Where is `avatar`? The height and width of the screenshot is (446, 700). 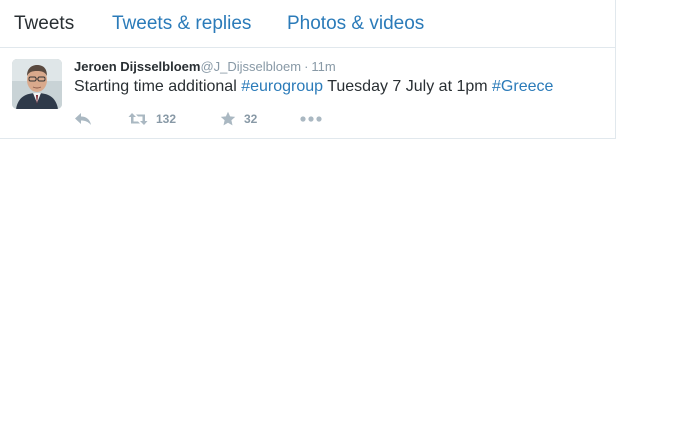
avatar is located at coordinates (37, 84).